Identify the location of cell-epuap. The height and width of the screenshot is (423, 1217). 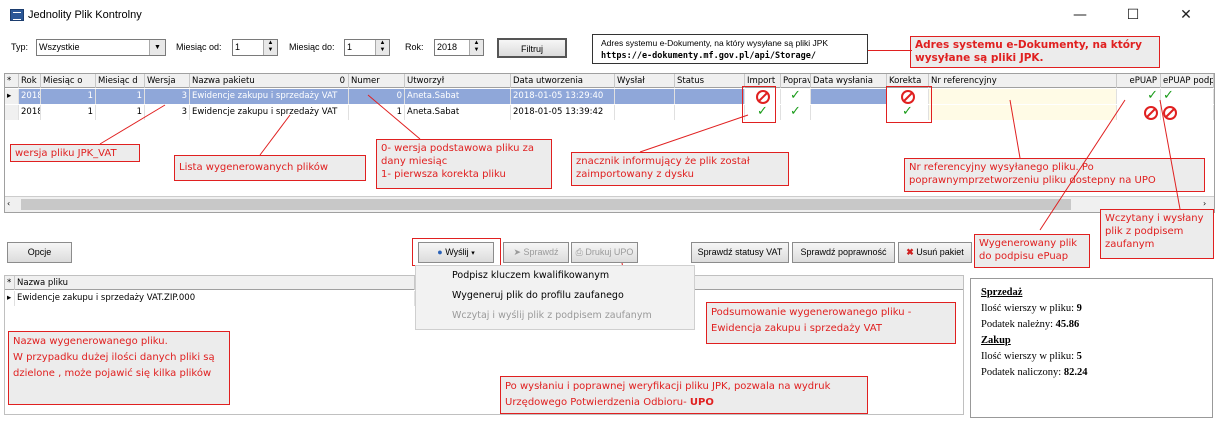
(1139, 112).